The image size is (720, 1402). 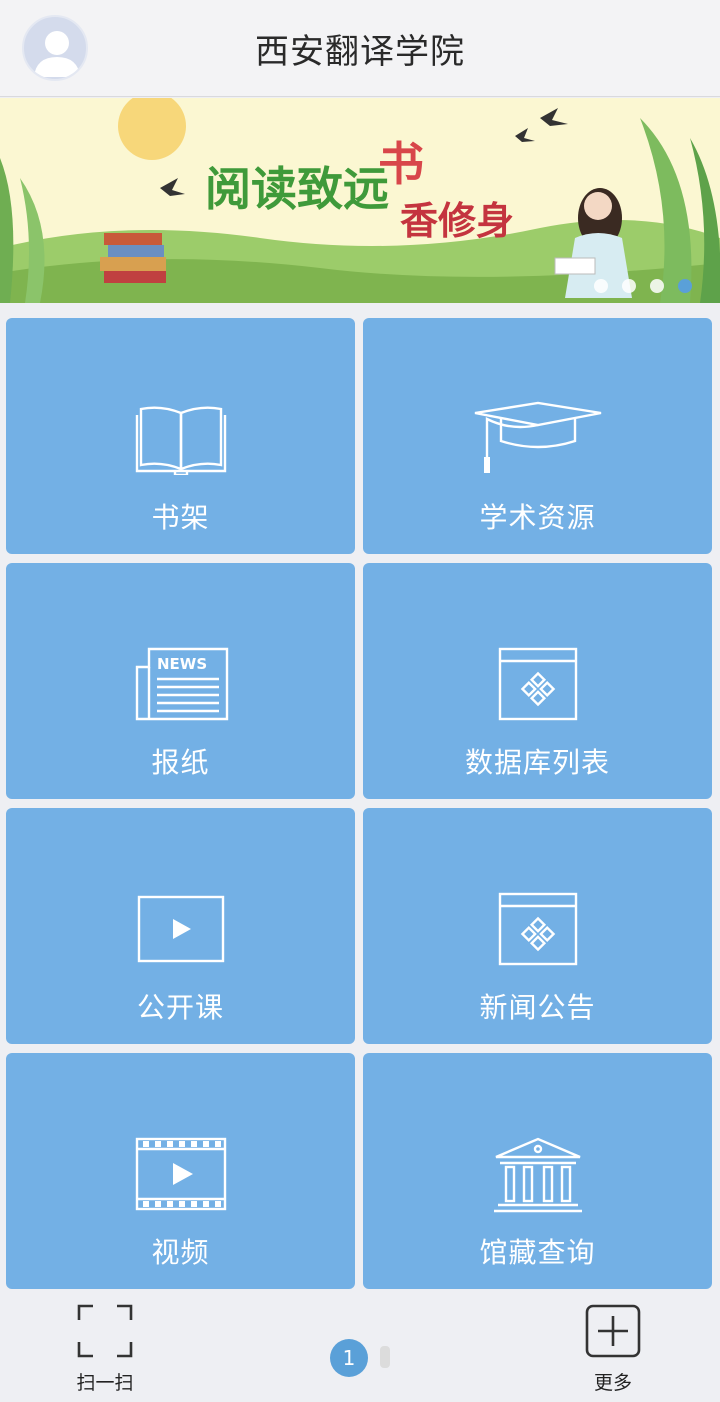 I want to click on scan-button: 扫一扫, so click(x=105, y=1349).